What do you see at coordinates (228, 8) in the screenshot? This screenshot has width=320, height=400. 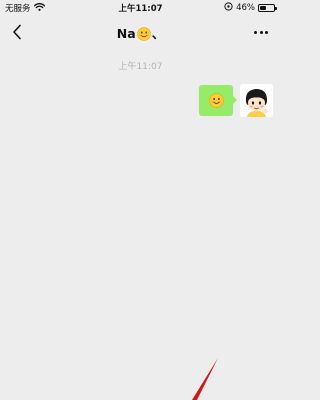 I see `location-lock-icon` at bounding box center [228, 8].